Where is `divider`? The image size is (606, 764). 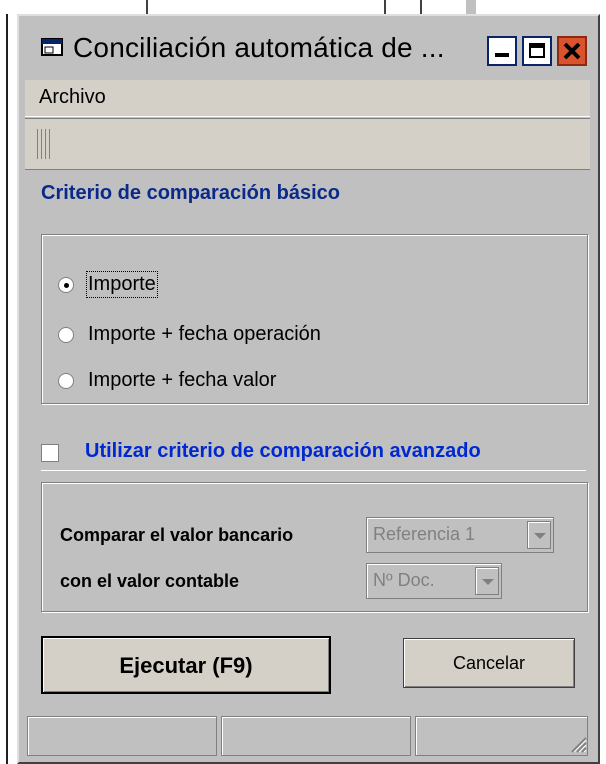
divider is located at coordinates (313, 470).